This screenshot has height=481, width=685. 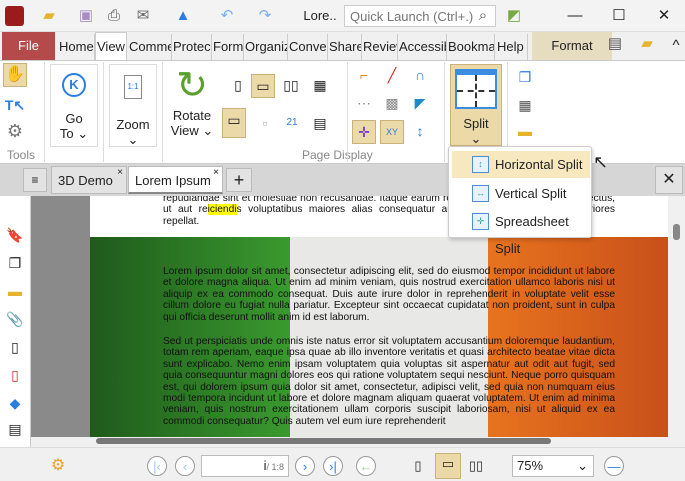 I want to click on scan-icon: ▲, so click(x=183, y=16).